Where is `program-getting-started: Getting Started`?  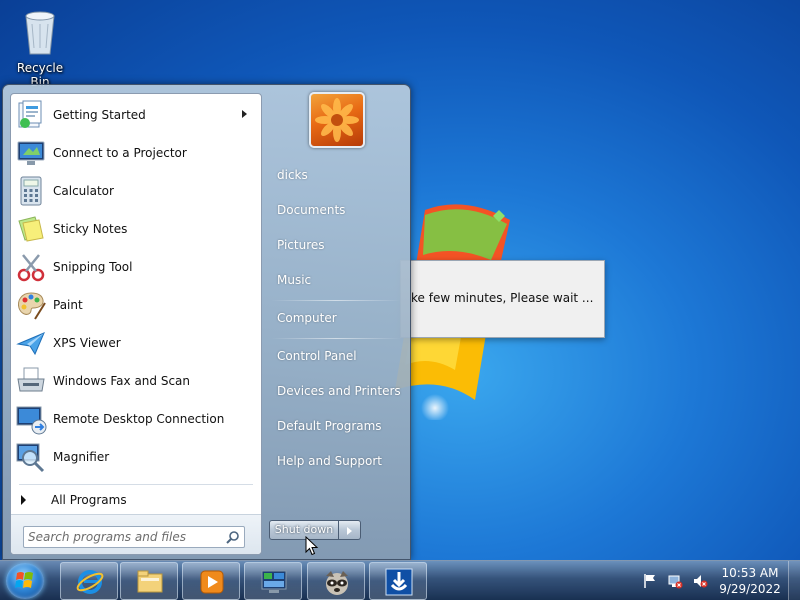
program-getting-started: Getting Started is located at coordinates (136, 115).